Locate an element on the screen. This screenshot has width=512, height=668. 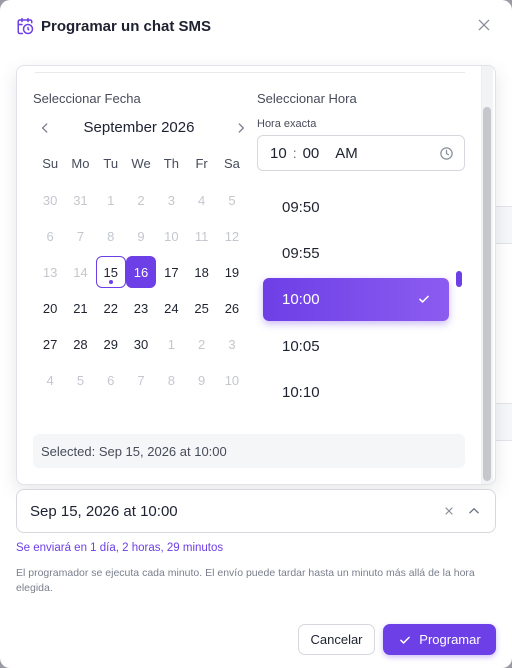
time-option-label: 10:10 is located at coordinates (301, 392).